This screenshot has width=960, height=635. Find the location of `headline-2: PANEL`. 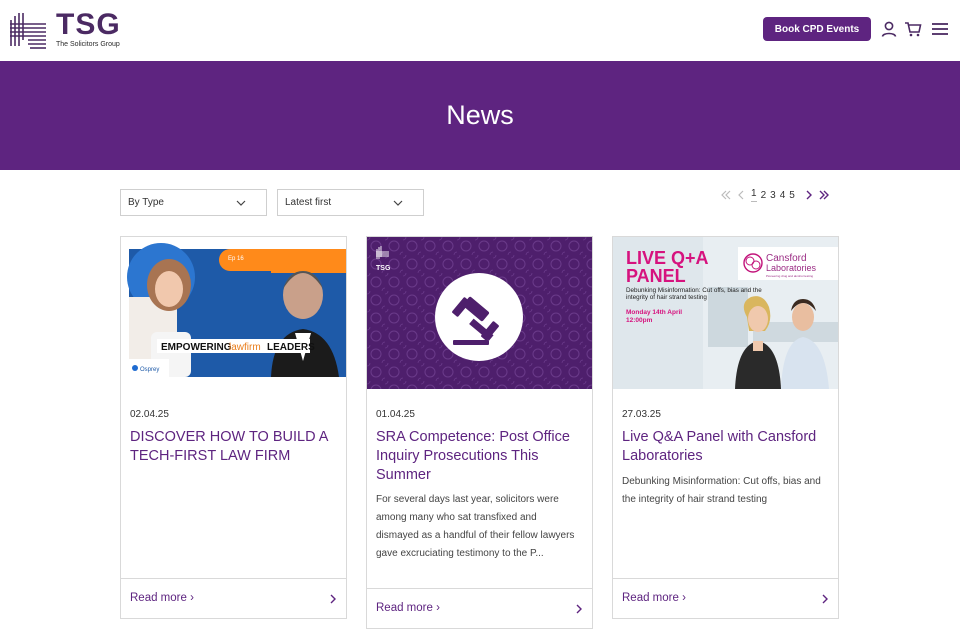

headline-2: PANEL is located at coordinates (656, 276).